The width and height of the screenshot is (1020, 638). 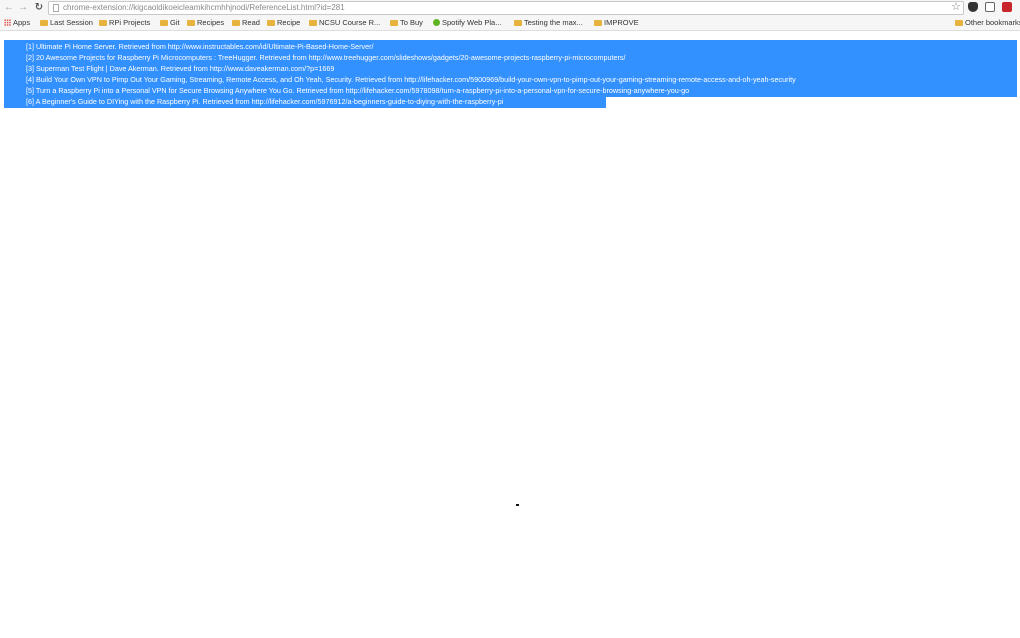 I want to click on red-extension-icon, so click(x=1007, y=7).